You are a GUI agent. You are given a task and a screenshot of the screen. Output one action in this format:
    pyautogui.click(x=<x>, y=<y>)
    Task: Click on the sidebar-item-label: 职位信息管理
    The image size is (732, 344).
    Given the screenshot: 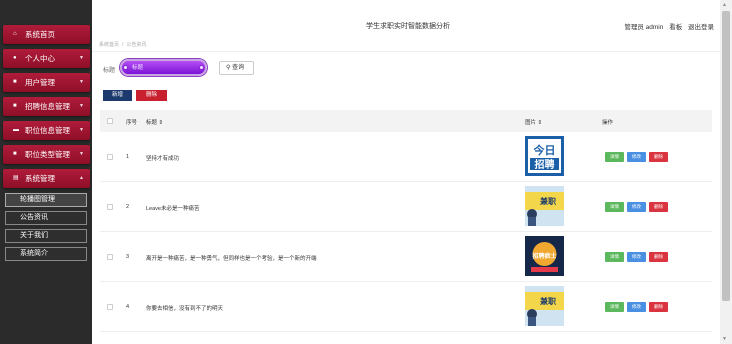 What is the action you would take?
    pyautogui.click(x=47, y=130)
    